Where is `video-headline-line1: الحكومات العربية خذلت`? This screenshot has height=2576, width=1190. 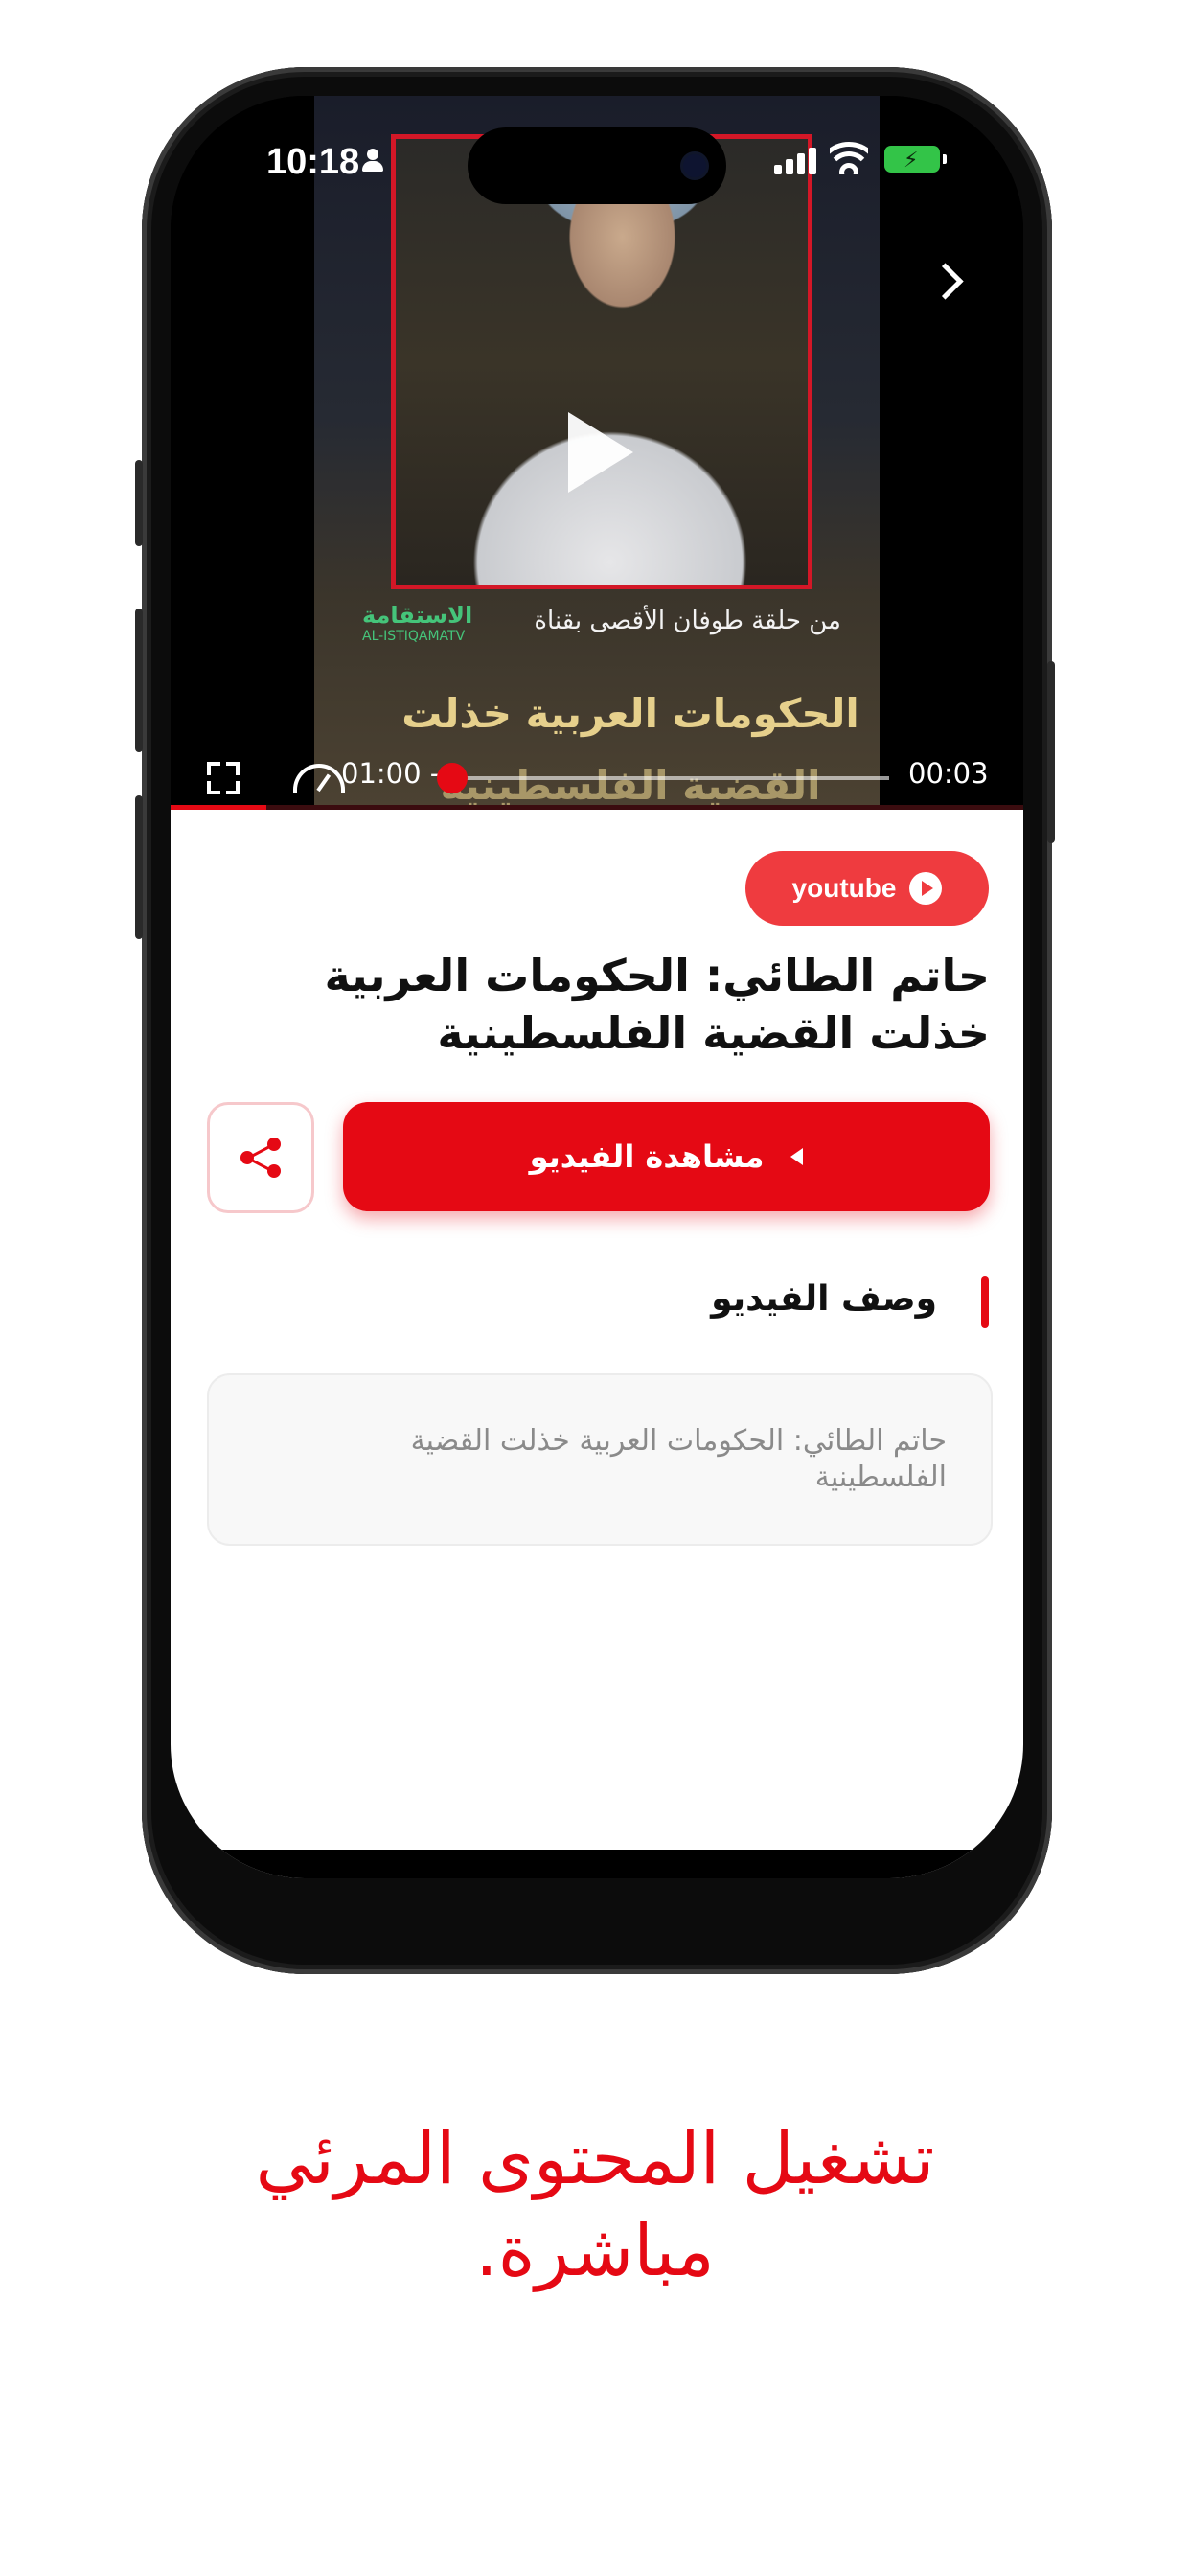 video-headline-line1: الحكومات العربية خذلت is located at coordinates (630, 713).